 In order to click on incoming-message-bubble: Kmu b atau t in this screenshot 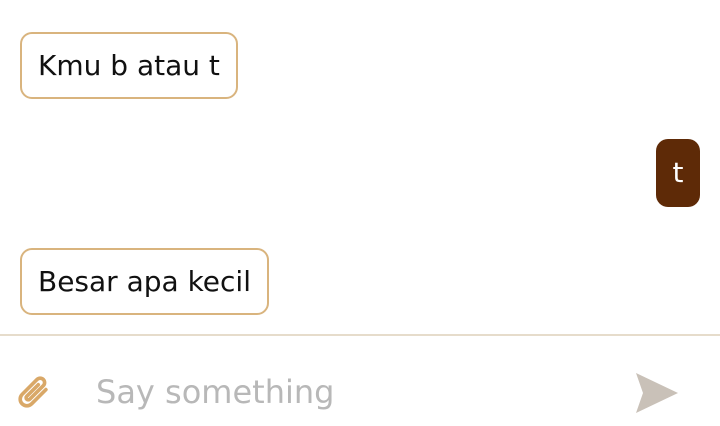, I will do `click(129, 65)`.